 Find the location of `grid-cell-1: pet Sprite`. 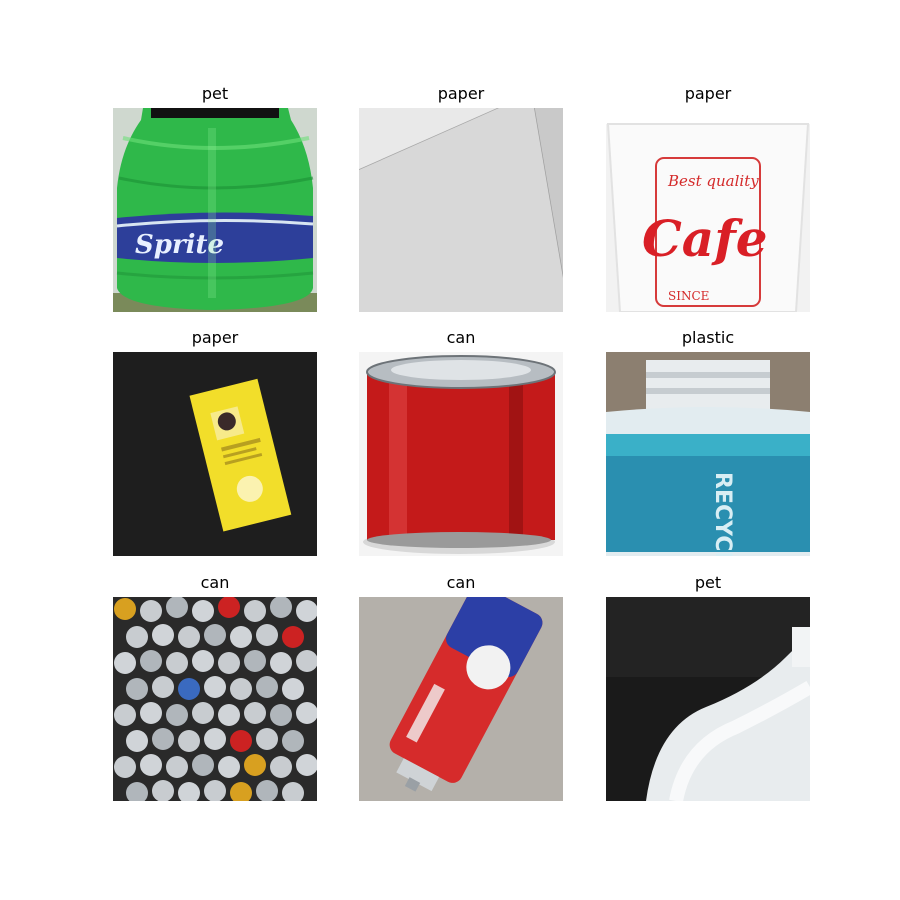

grid-cell-1: pet Sprite is located at coordinates (215, 198).